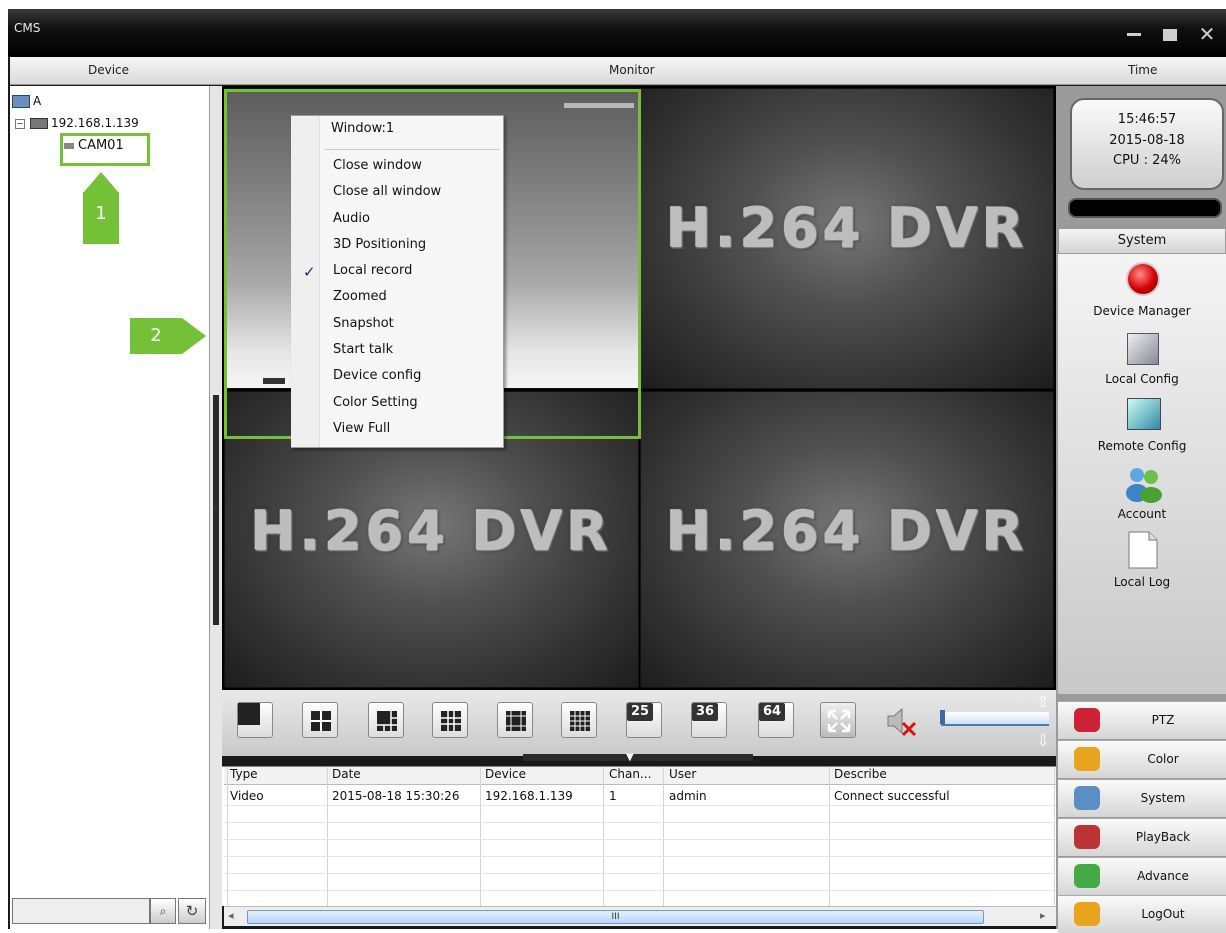 The width and height of the screenshot is (1226, 933). I want to click on minimize-button, so click(1134, 34).